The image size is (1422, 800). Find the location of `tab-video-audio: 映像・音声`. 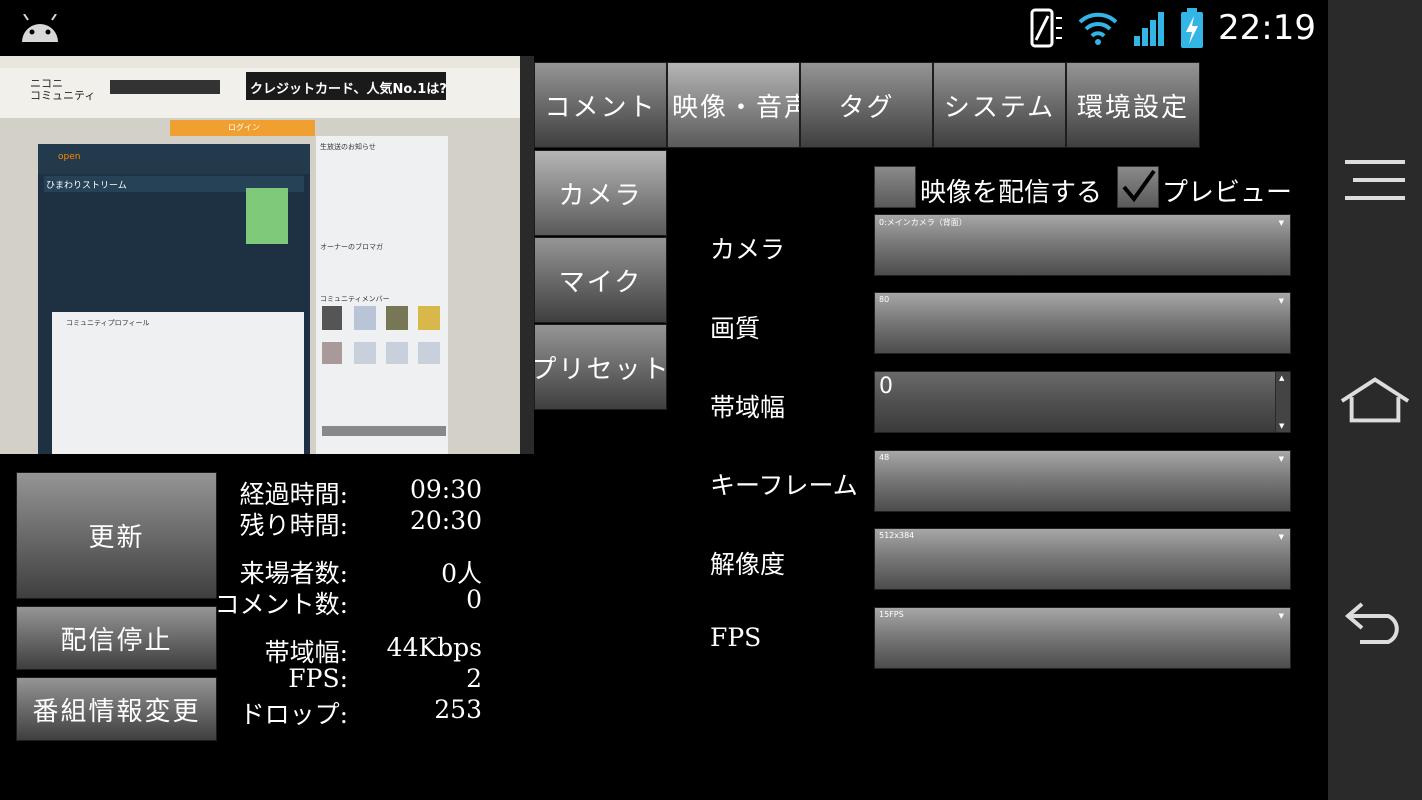

tab-video-audio: 映像・音声 is located at coordinates (733, 105).